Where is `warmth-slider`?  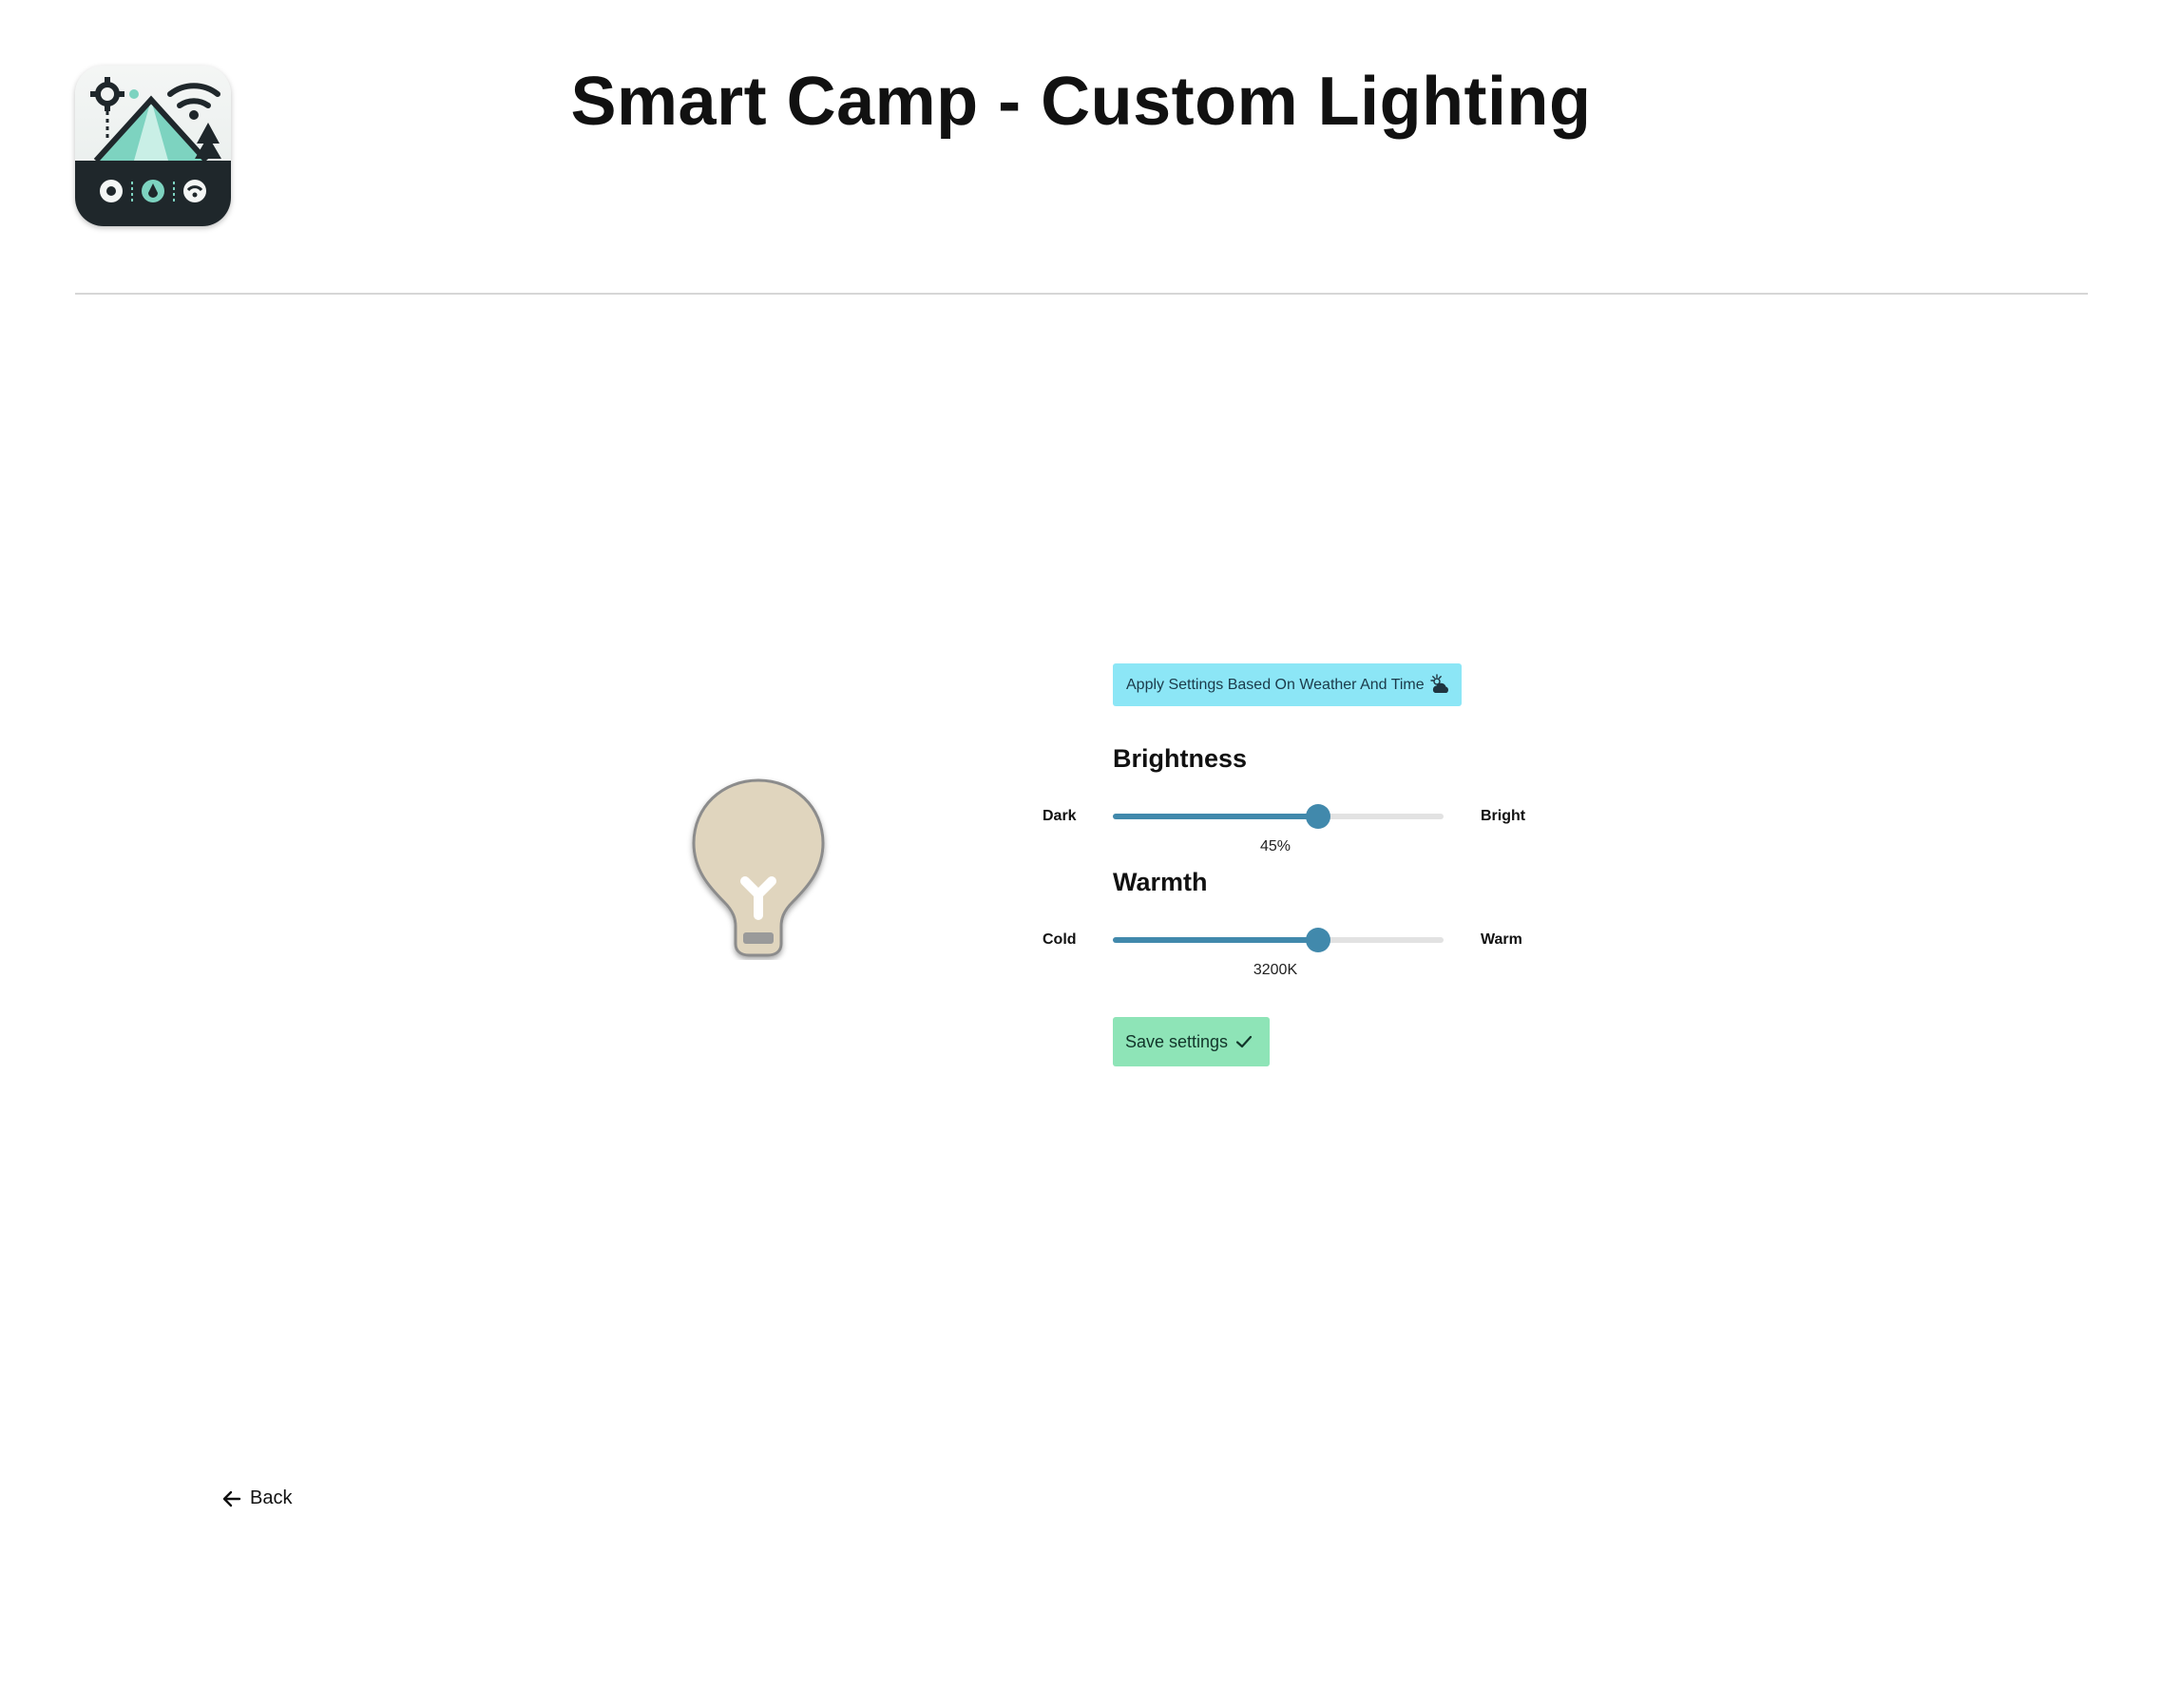 warmth-slider is located at coordinates (1278, 940).